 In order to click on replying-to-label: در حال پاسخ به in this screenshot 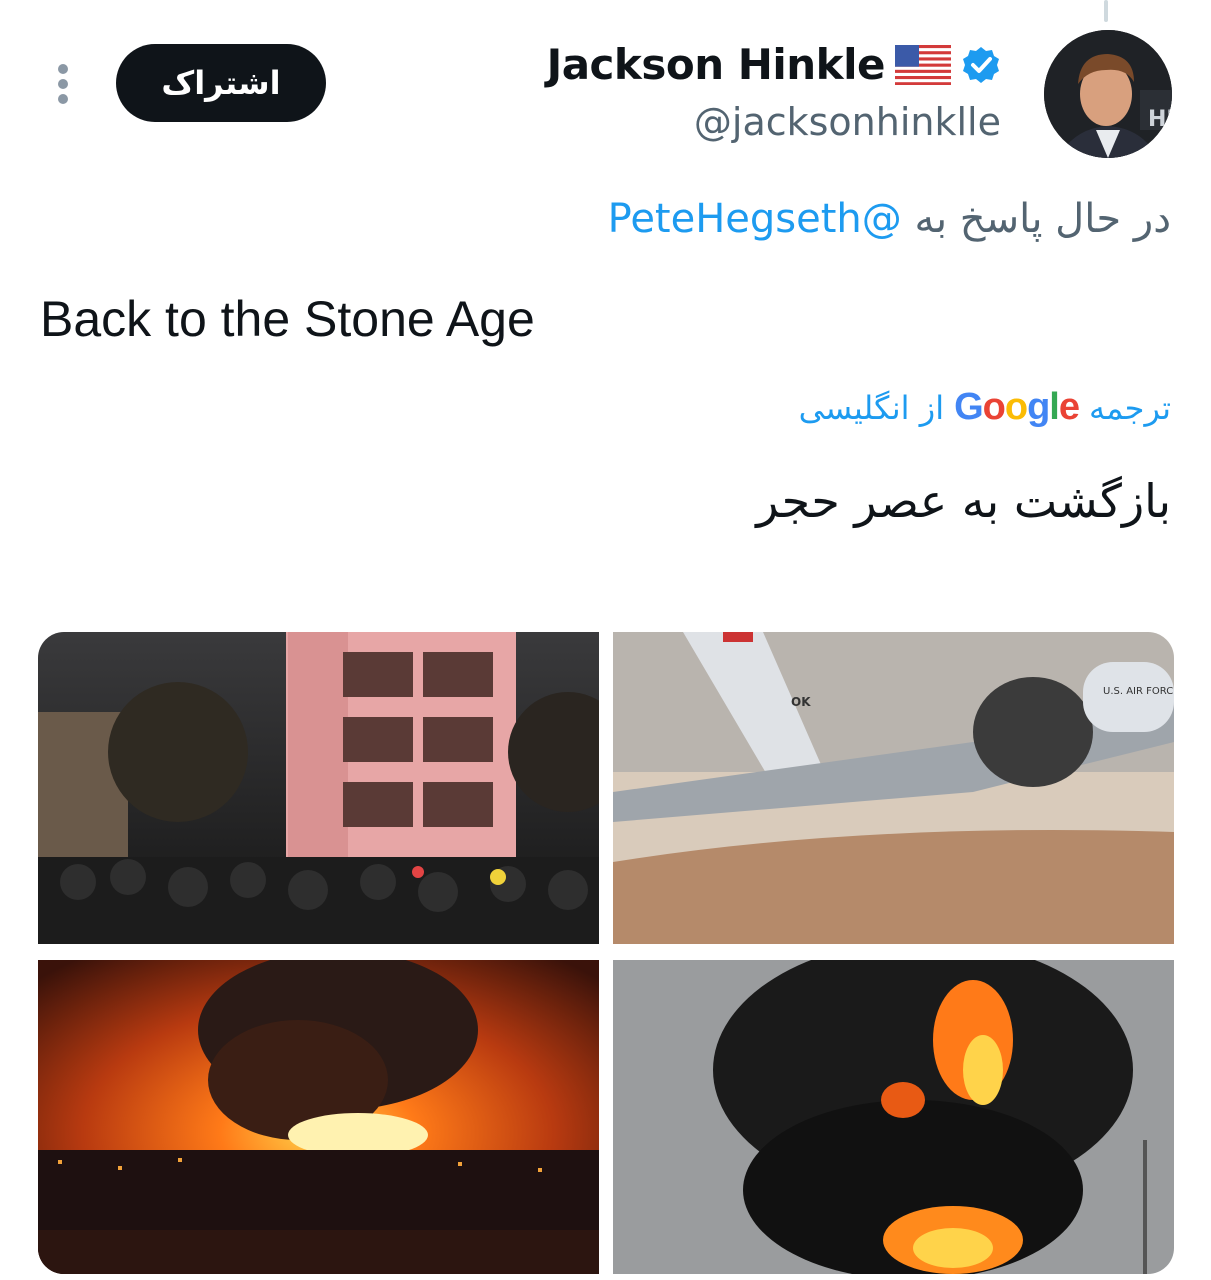, I will do `click(1042, 219)`.